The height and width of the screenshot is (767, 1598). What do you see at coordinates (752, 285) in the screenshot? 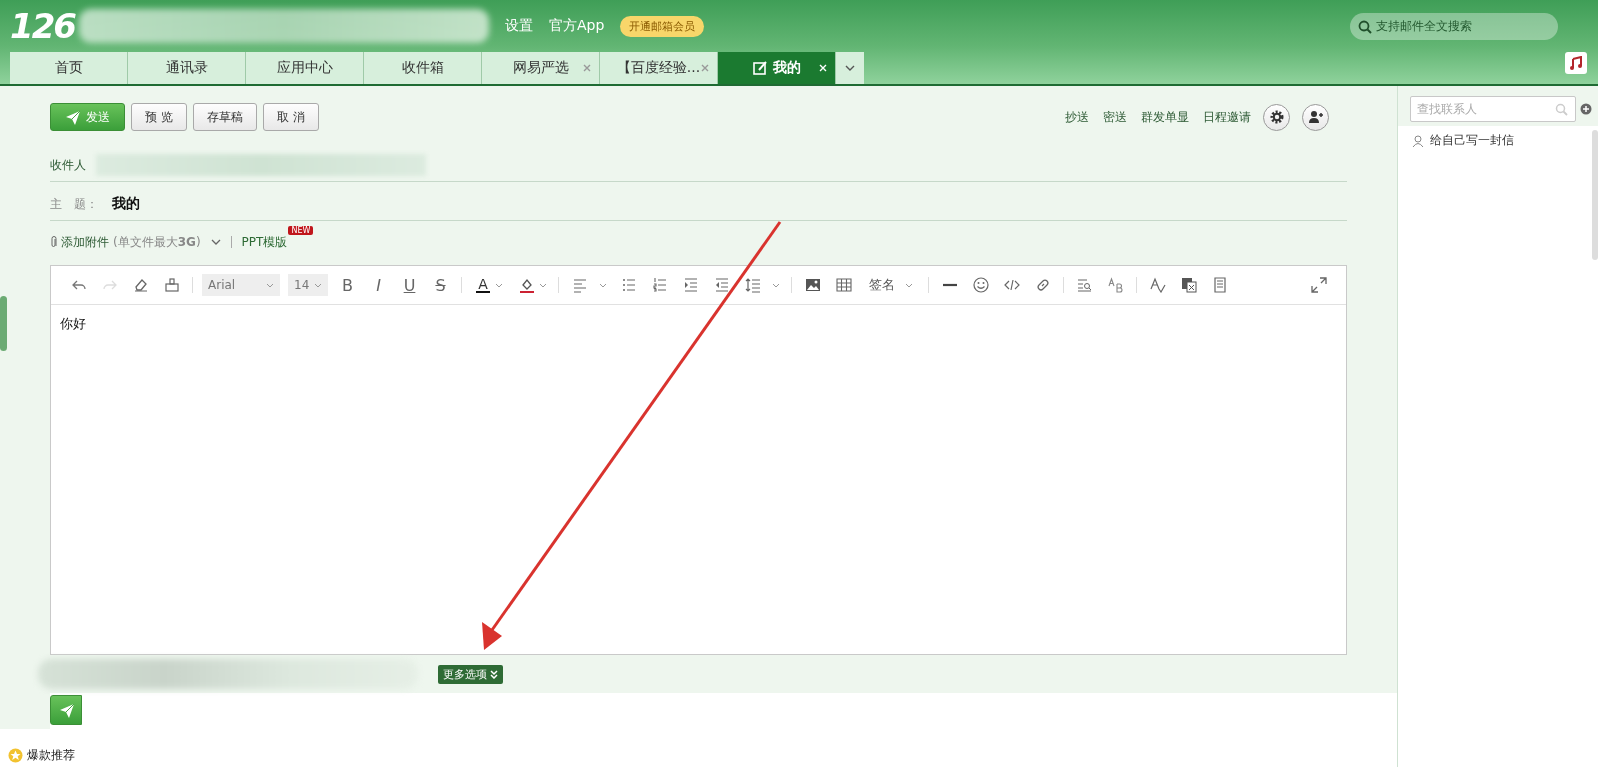
I see `line-height-icon` at bounding box center [752, 285].